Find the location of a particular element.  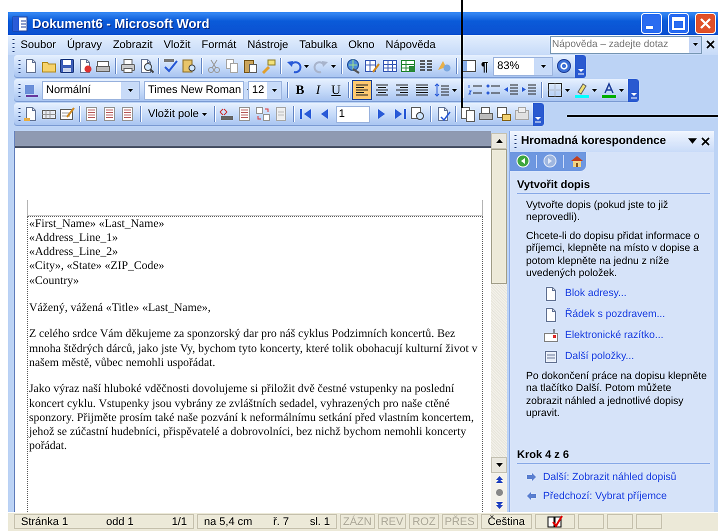

permission-icon is located at coordinates (85, 66).